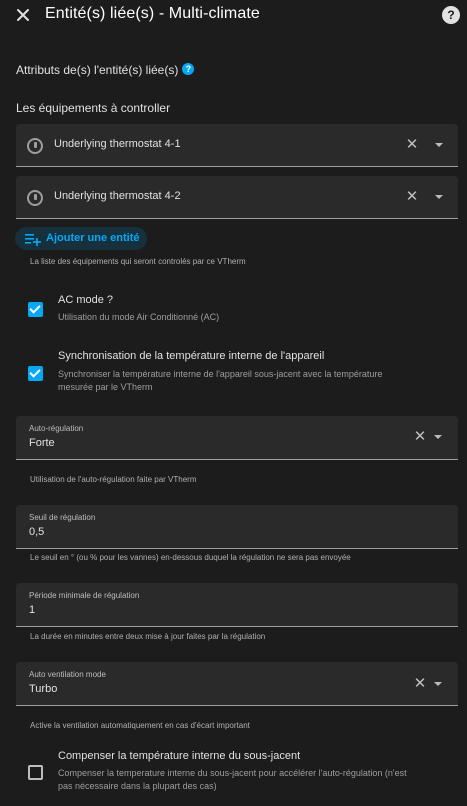  What do you see at coordinates (35, 373) in the screenshot?
I see `sync-temp-checkbox` at bounding box center [35, 373].